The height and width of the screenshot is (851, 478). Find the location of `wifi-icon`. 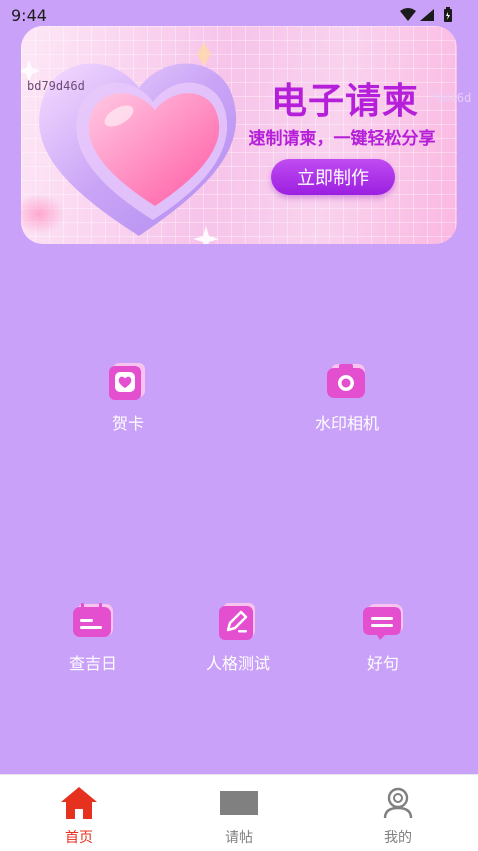

wifi-icon is located at coordinates (408, 14).